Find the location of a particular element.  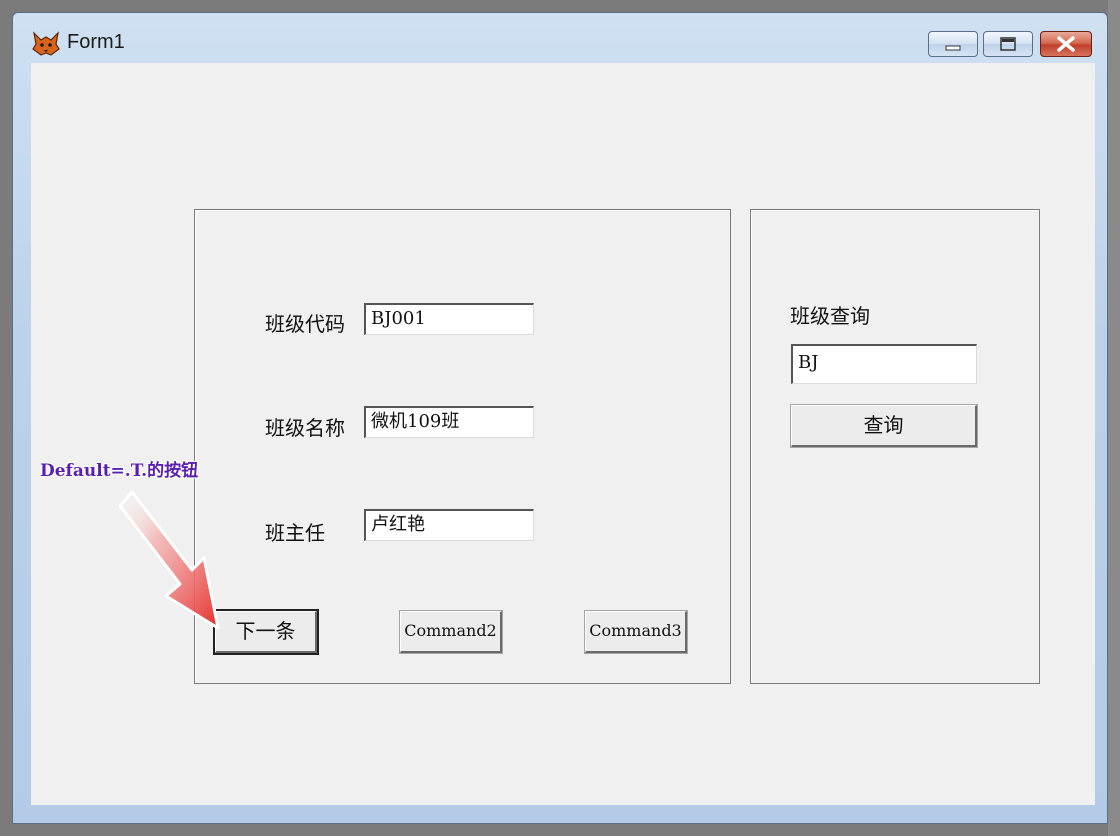

minimize-icon is located at coordinates (953, 48).